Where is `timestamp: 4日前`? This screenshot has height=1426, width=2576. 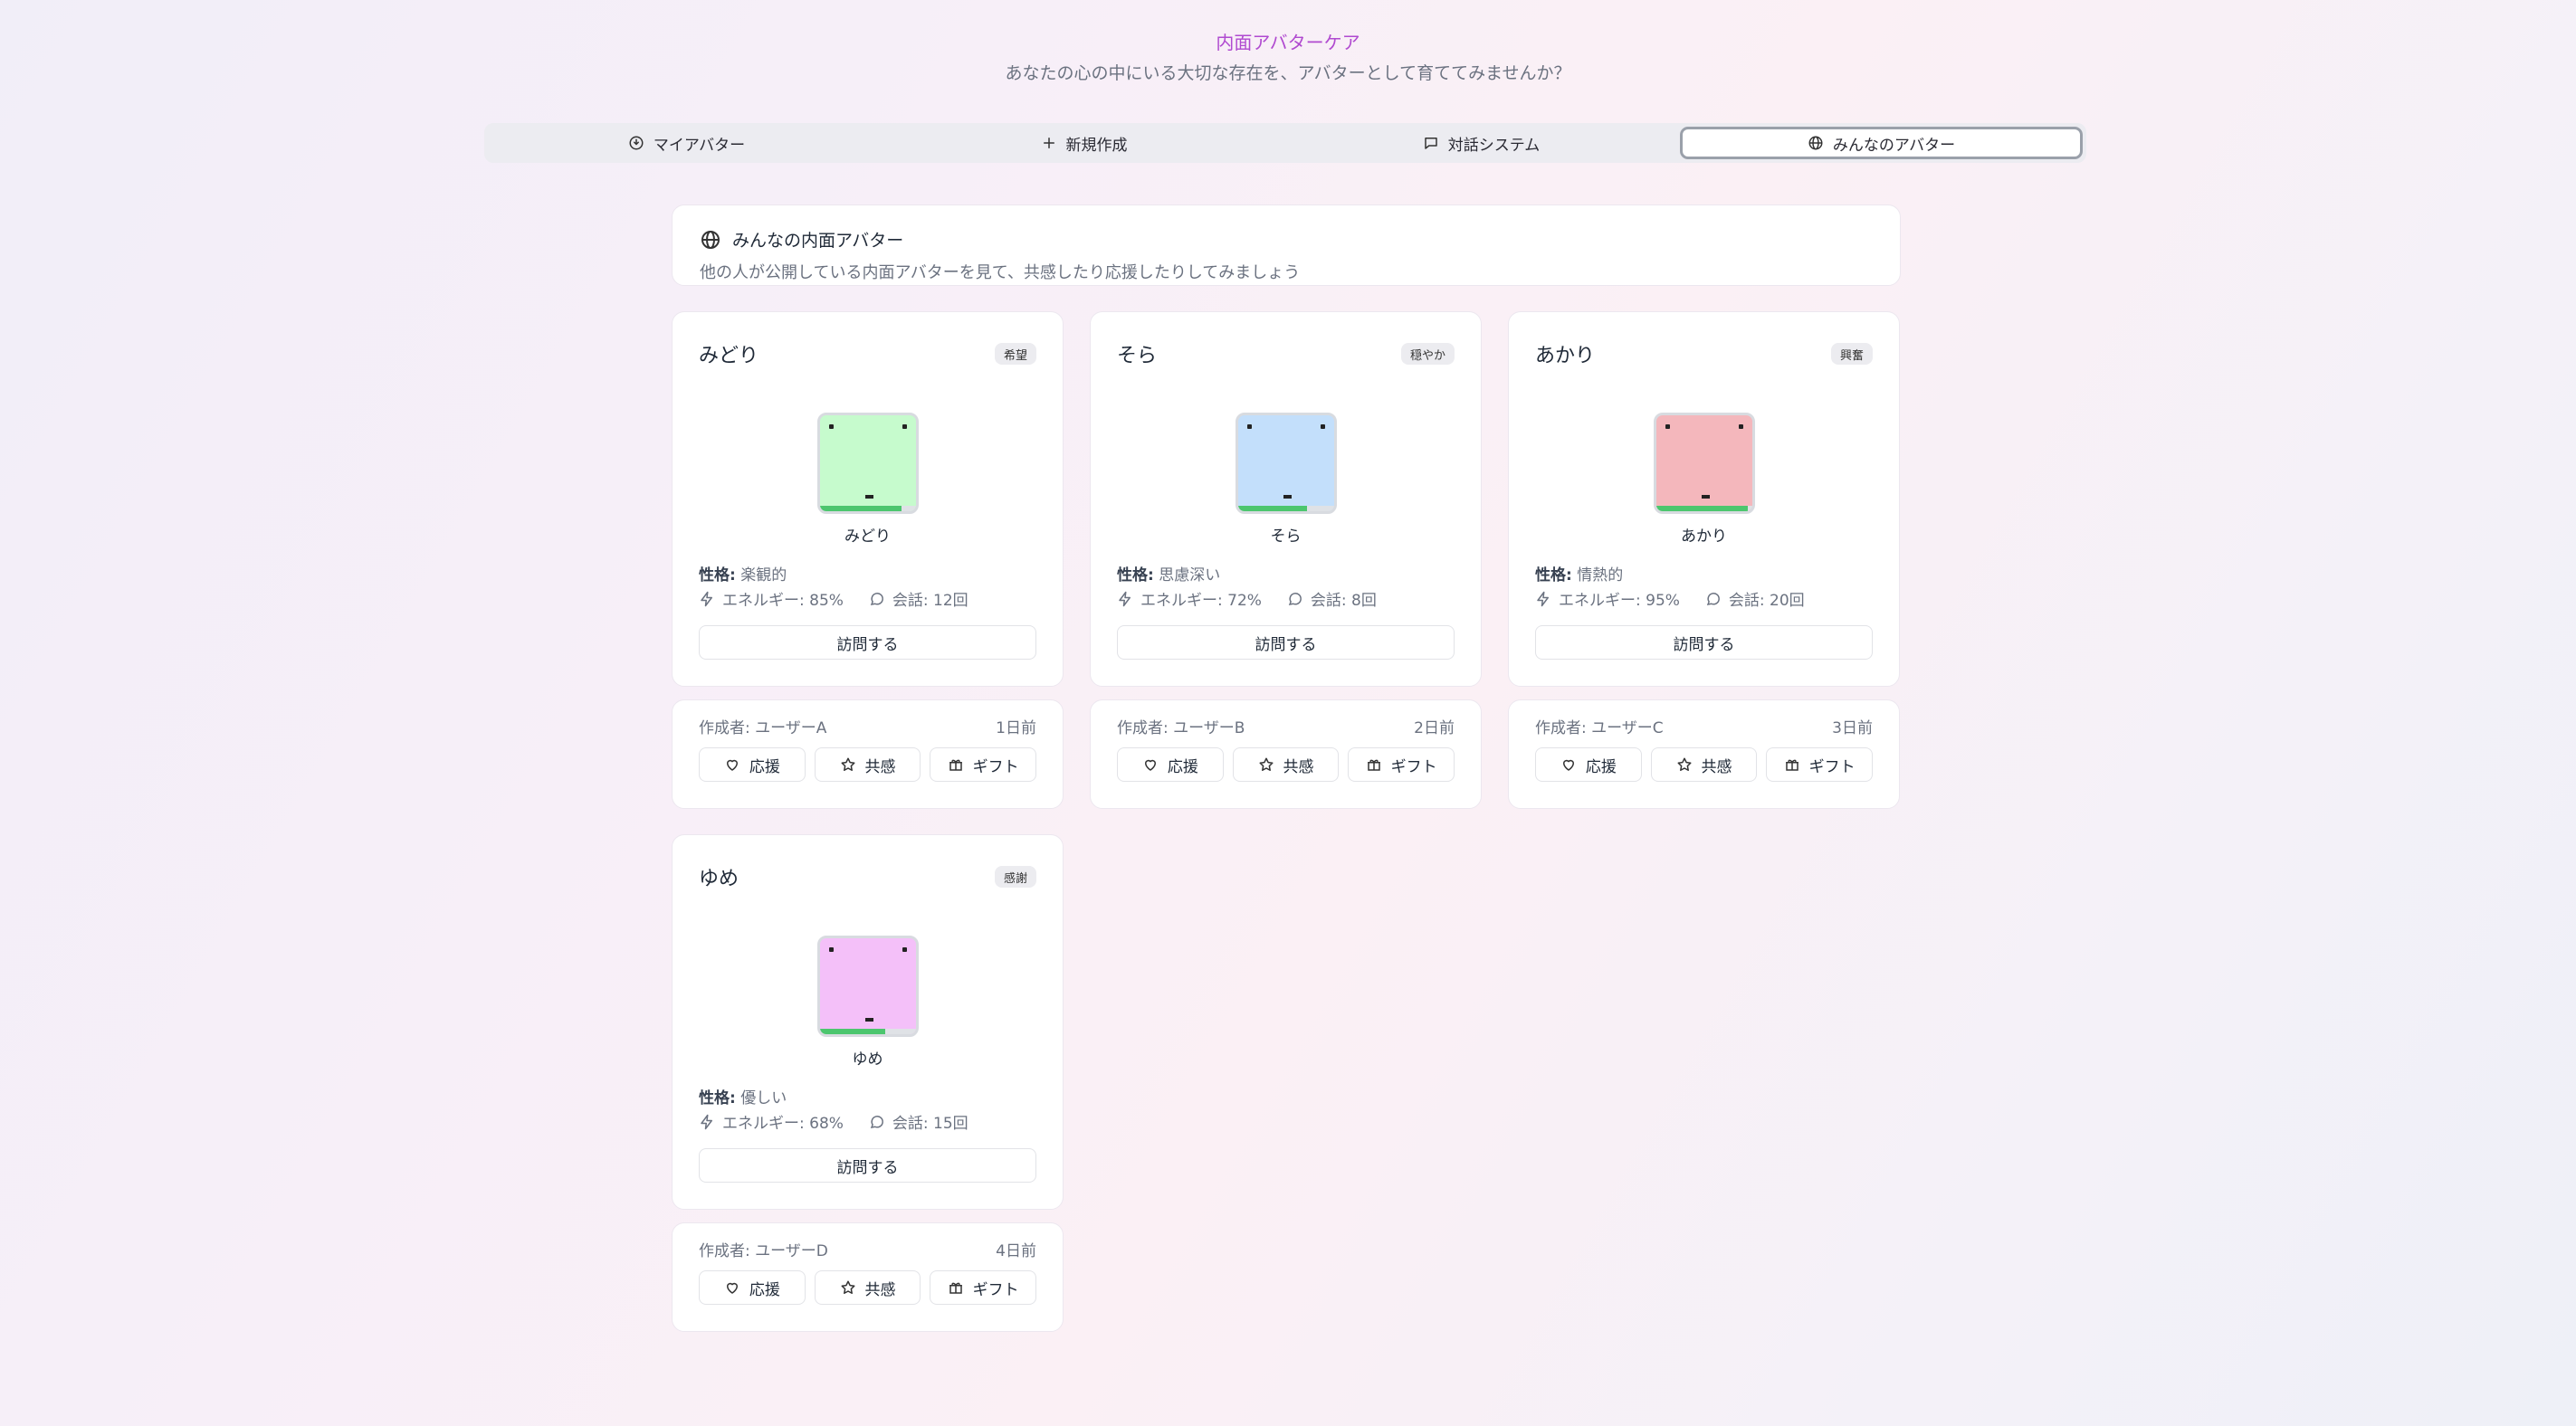 timestamp: 4日前 is located at coordinates (1016, 1251).